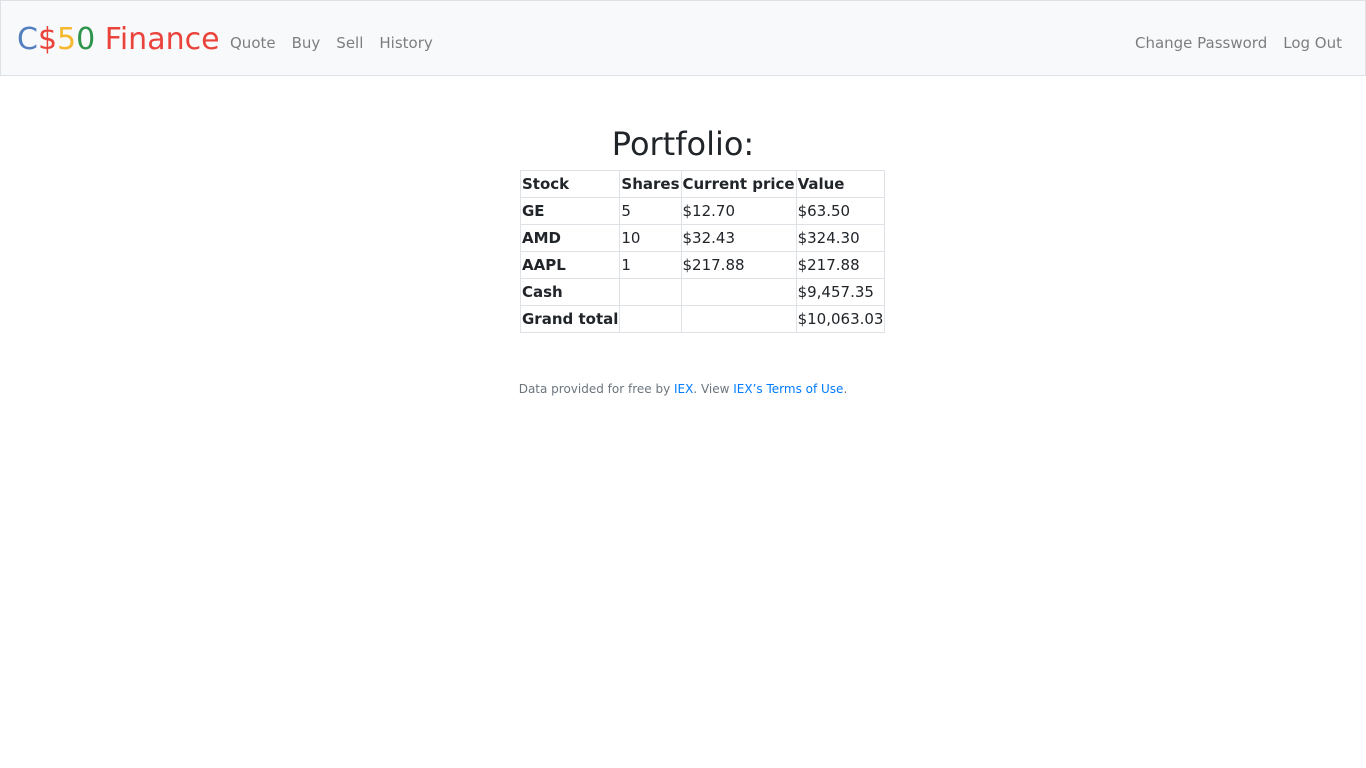  What do you see at coordinates (713, 389) in the screenshot?
I see `footer-middle: . View` at bounding box center [713, 389].